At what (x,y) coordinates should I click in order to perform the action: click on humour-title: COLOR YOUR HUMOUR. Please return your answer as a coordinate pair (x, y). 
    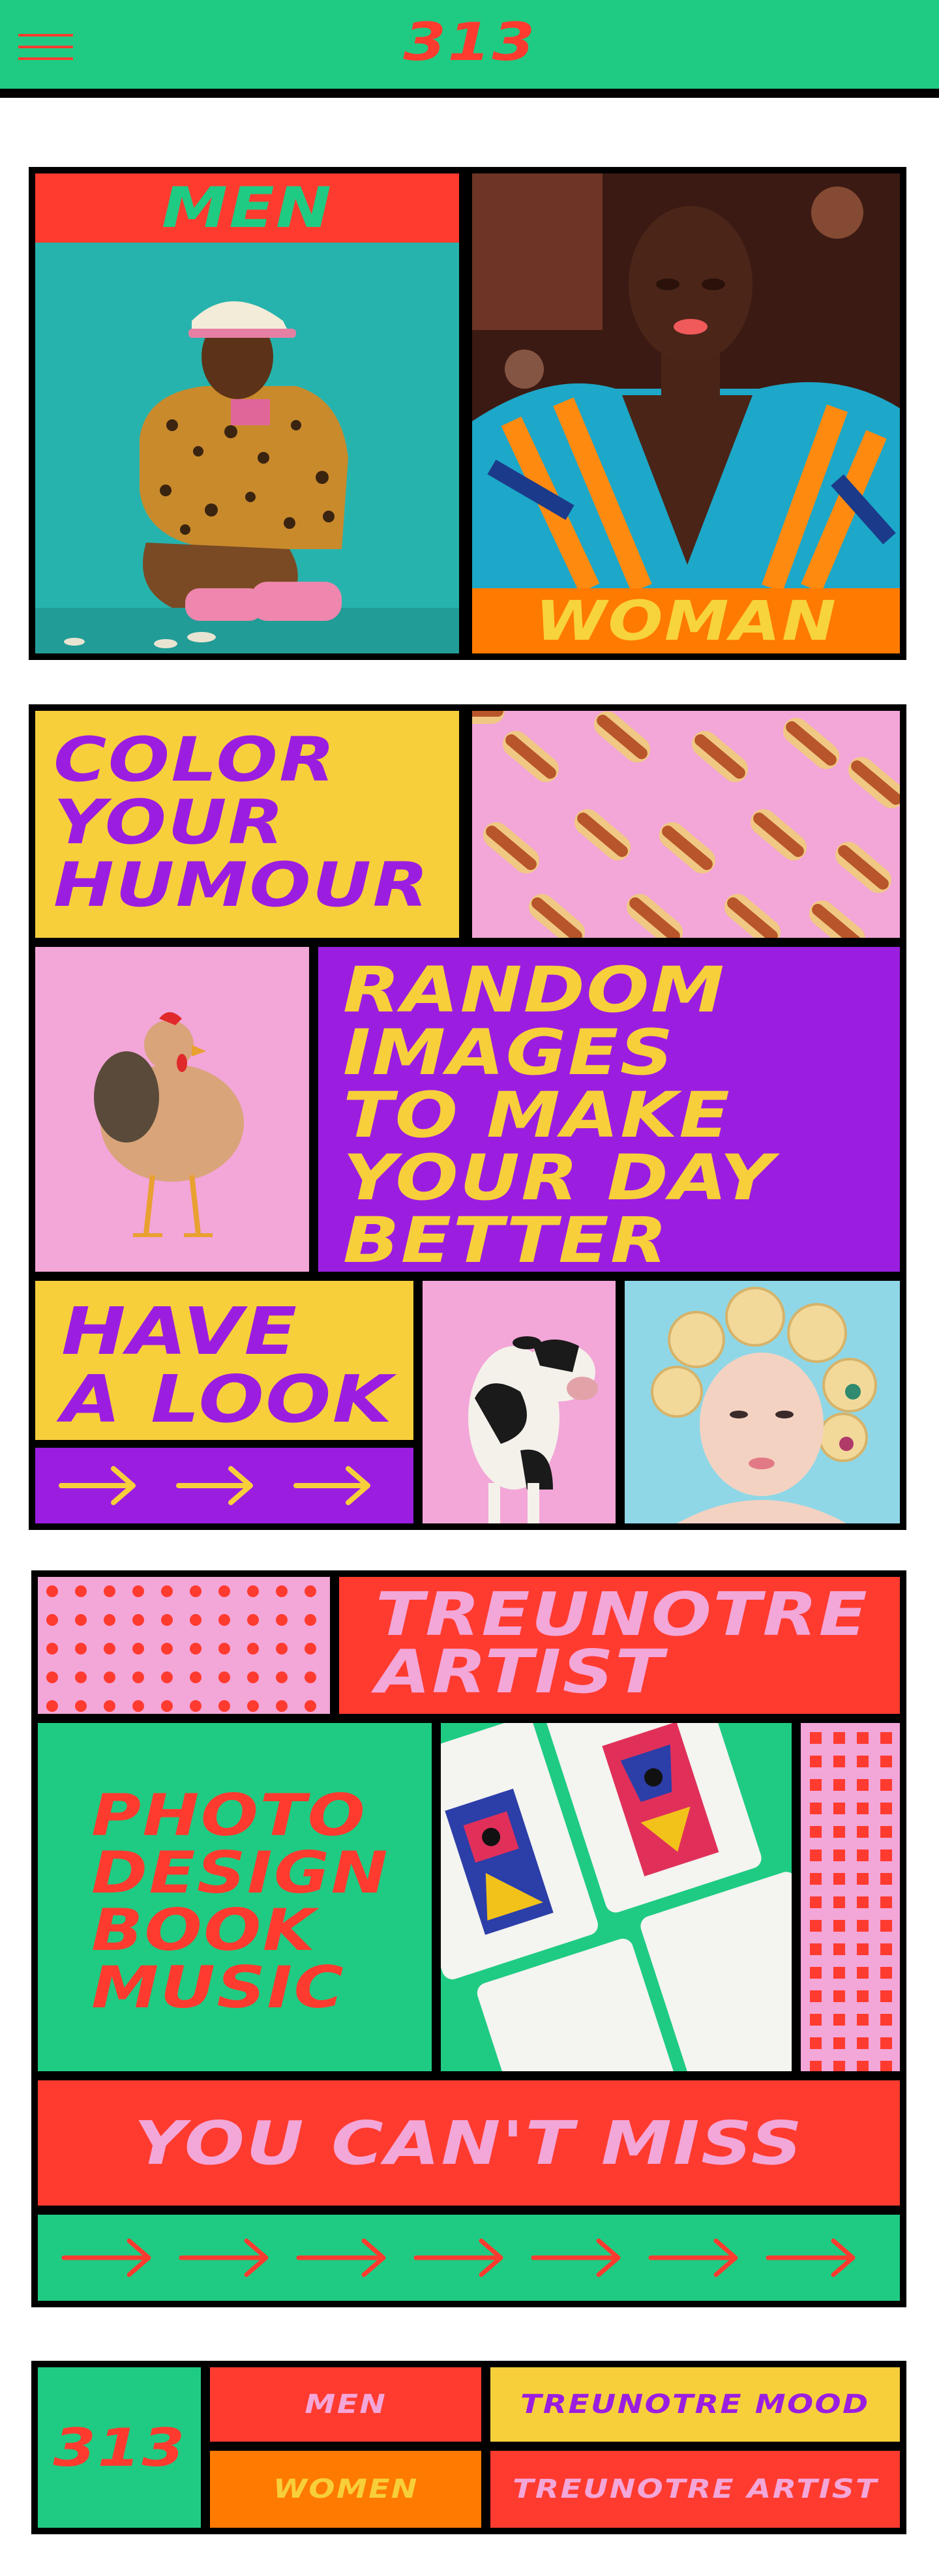
    Looking at the image, I should click on (247, 824).